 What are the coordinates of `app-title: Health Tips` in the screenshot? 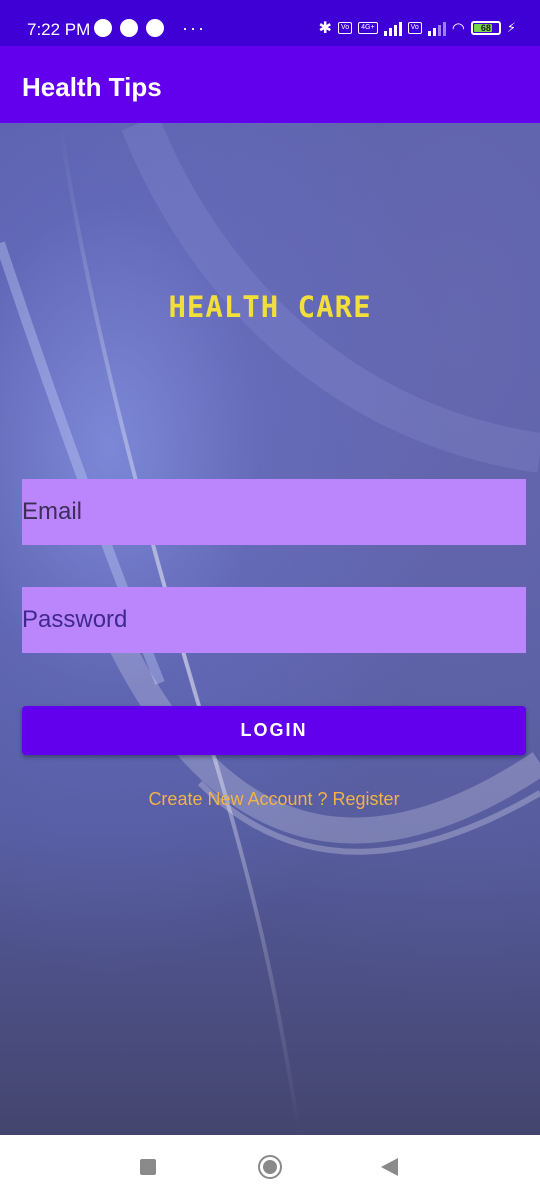 It's located at (92, 87).